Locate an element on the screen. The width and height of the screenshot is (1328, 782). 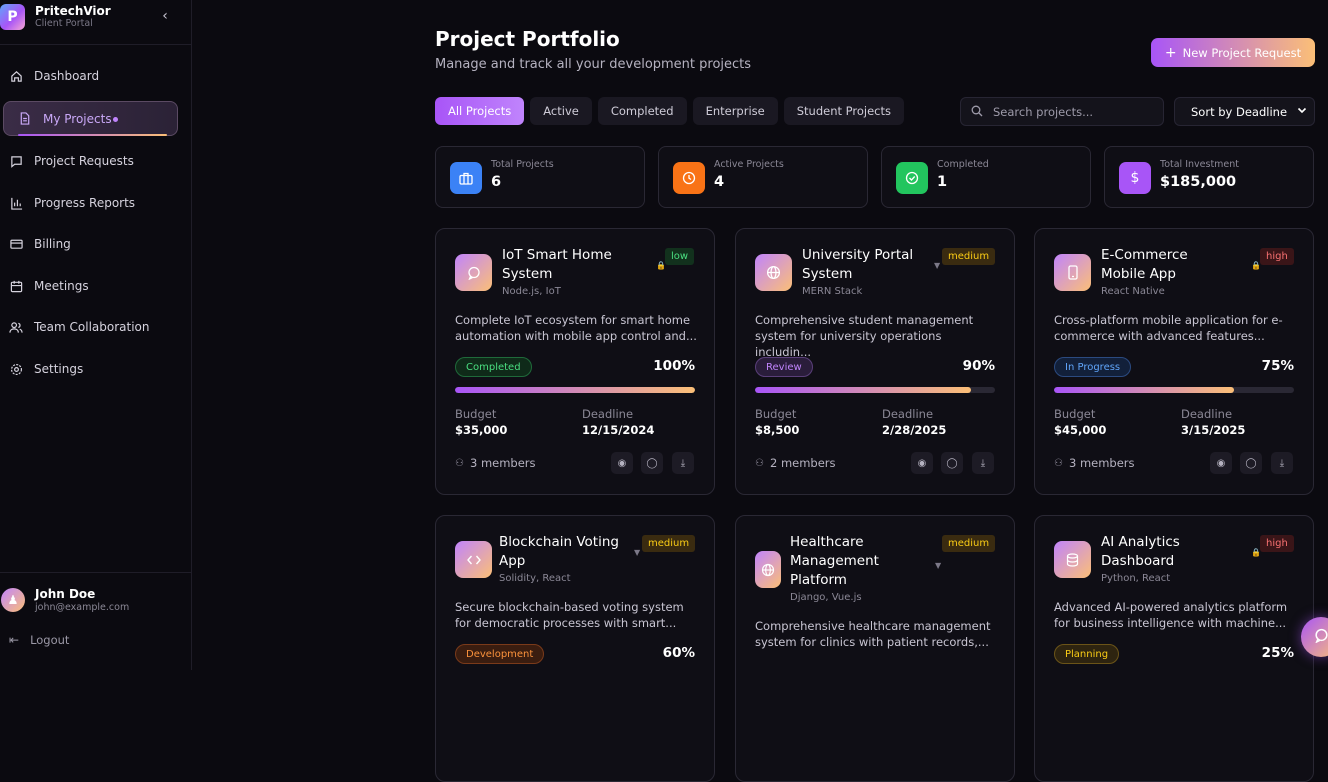
budget-value: $8,500 is located at coordinates (777, 430).